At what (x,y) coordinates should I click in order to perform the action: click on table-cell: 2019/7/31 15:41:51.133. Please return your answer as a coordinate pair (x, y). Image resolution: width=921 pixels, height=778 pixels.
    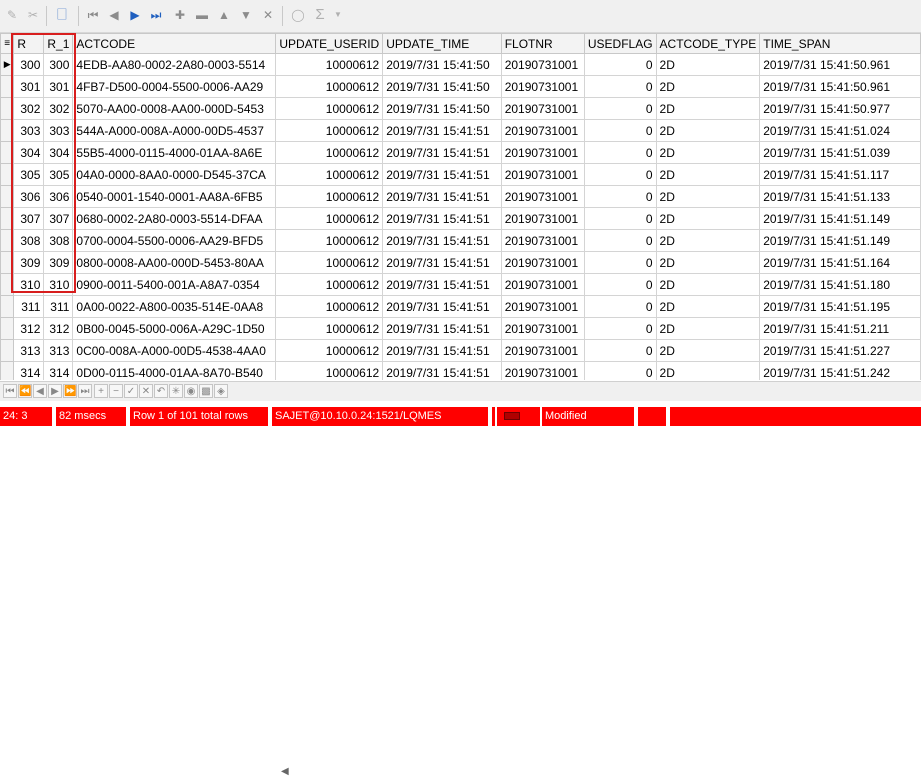
    Looking at the image, I should click on (840, 196).